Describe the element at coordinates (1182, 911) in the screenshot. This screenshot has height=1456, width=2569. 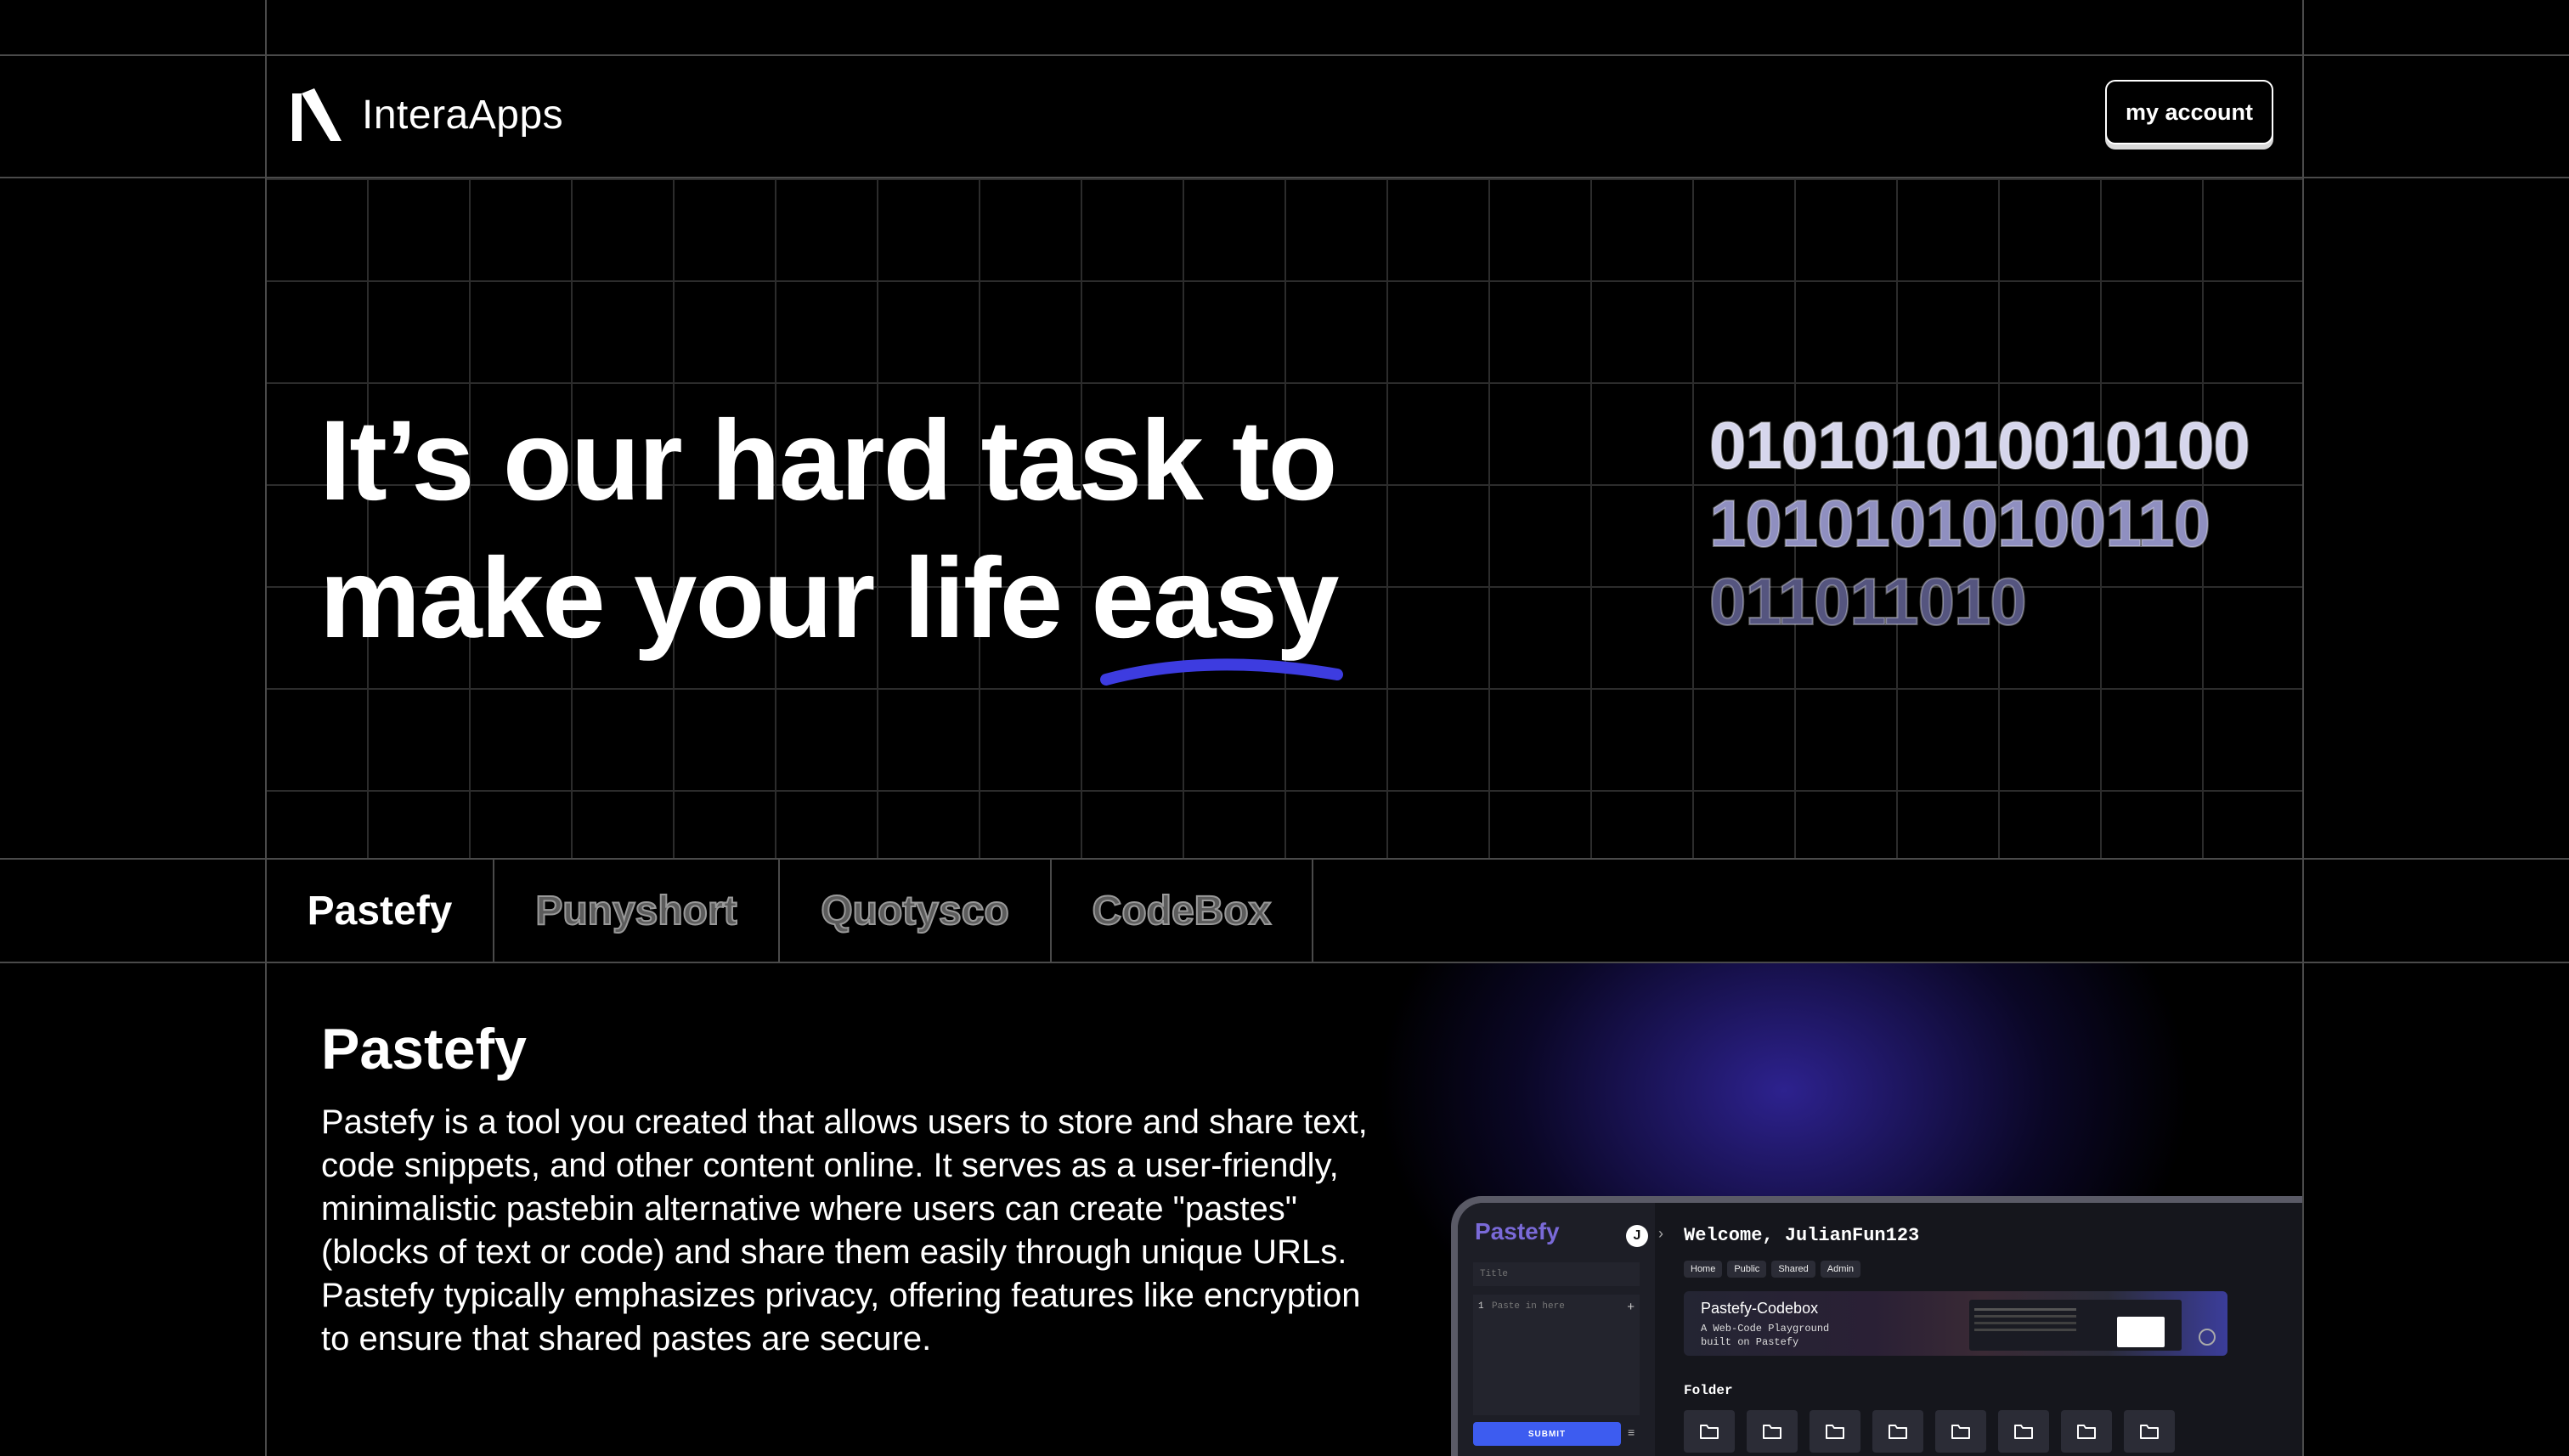
I see `tab-codebox: CodeBox` at that location.